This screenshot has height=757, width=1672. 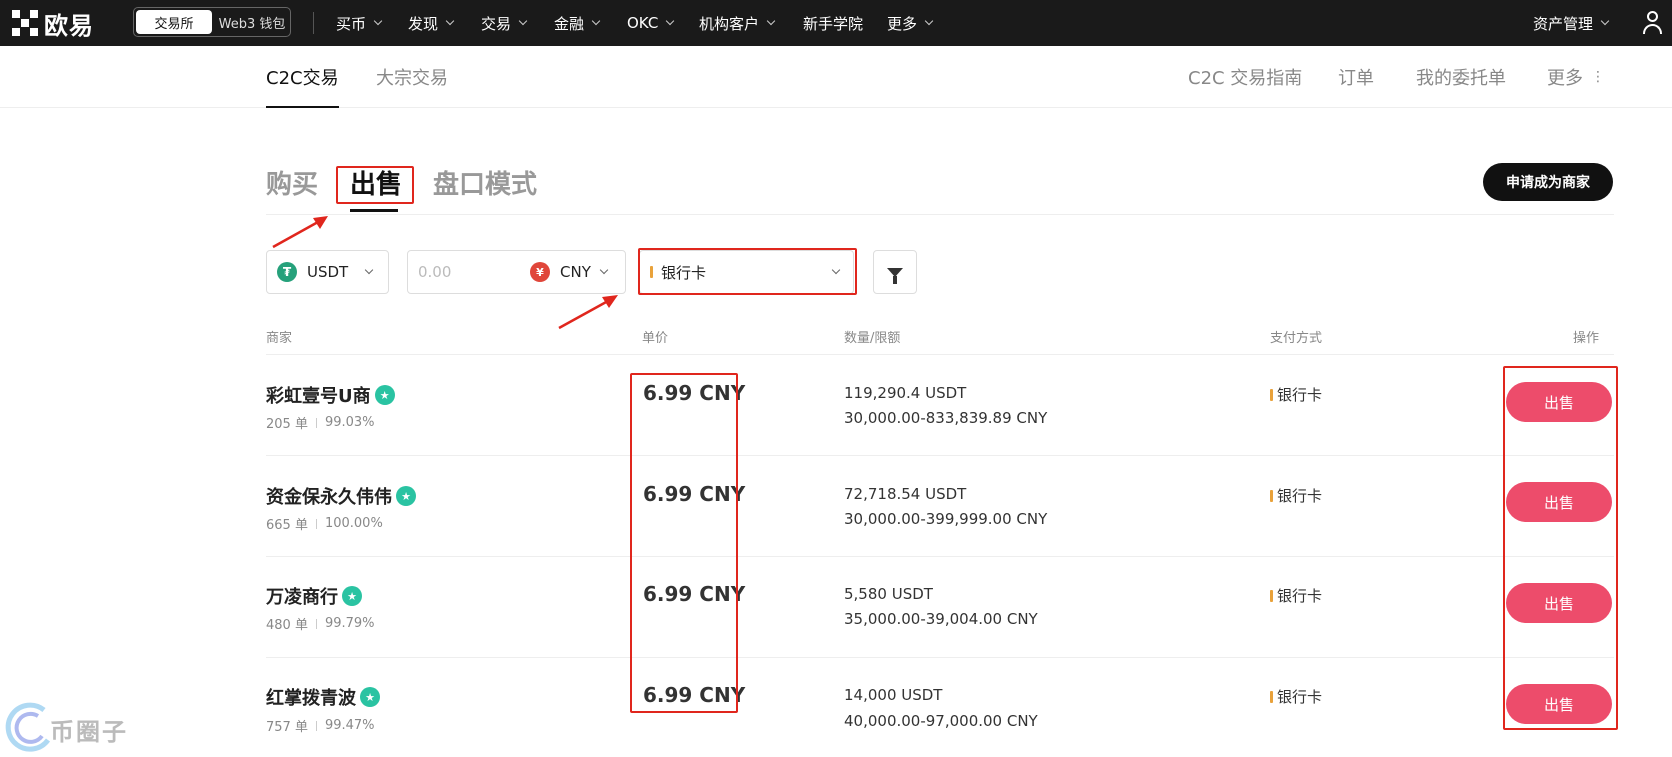 I want to click on completion-rate: 99.03%, so click(x=349, y=422).